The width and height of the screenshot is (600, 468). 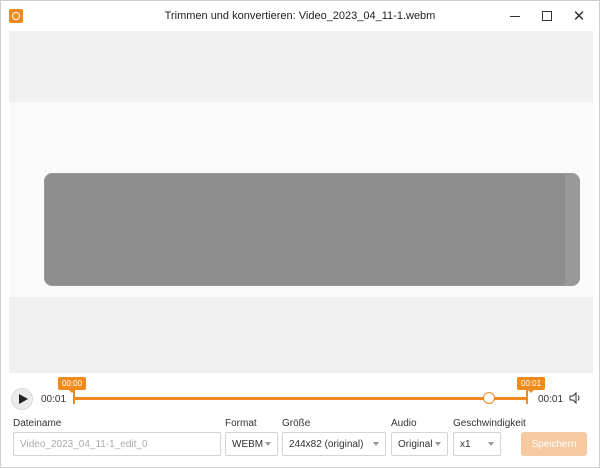 I want to click on play-button, so click(x=22, y=399).